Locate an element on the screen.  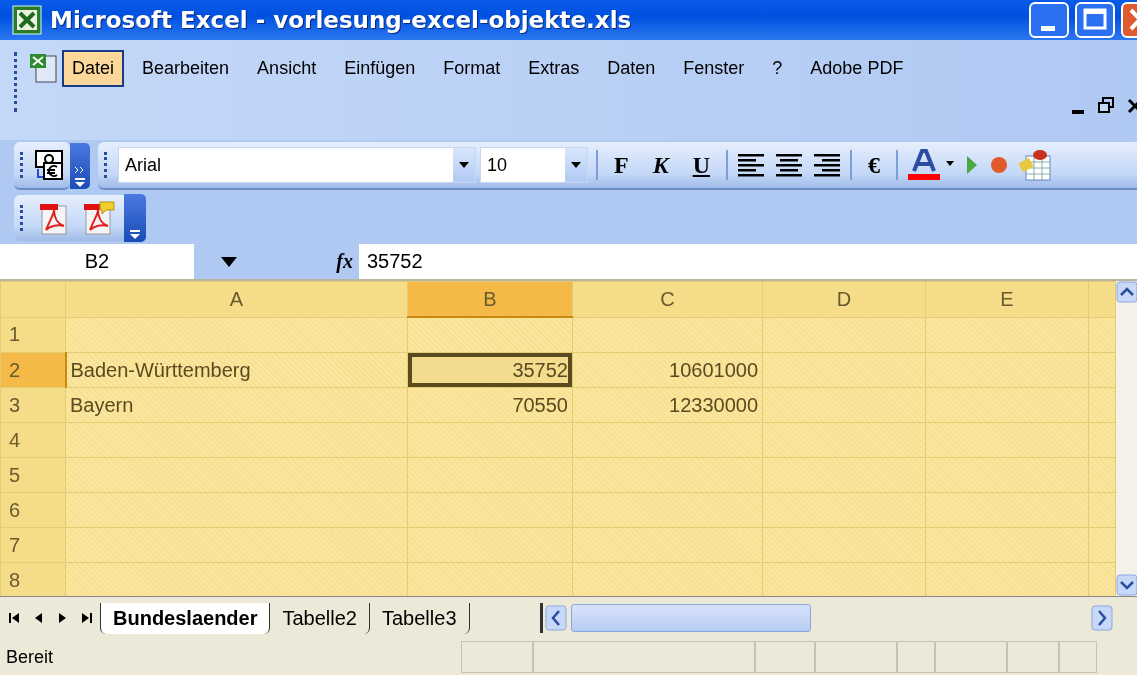
row-header: 1 is located at coordinates (33, 335).